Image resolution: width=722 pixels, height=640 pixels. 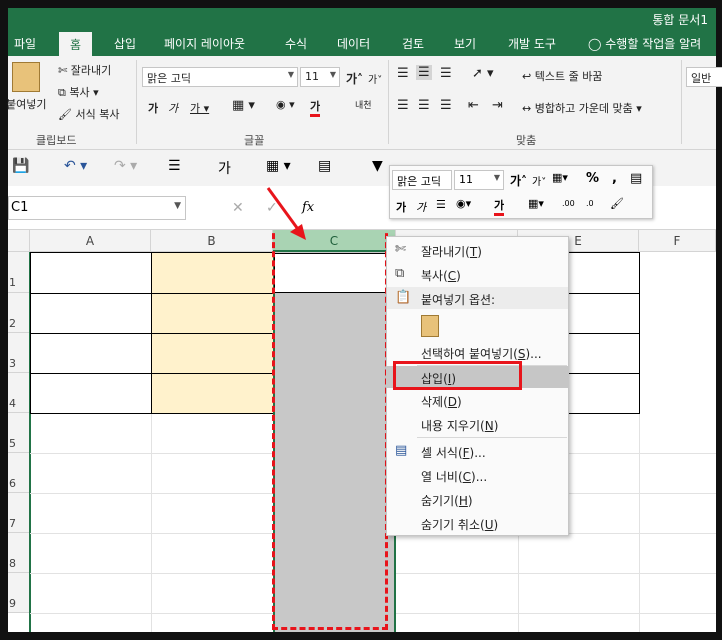 What do you see at coordinates (617, 203) in the screenshot?
I see `mini-format-painter-icon: 🖌` at bounding box center [617, 203].